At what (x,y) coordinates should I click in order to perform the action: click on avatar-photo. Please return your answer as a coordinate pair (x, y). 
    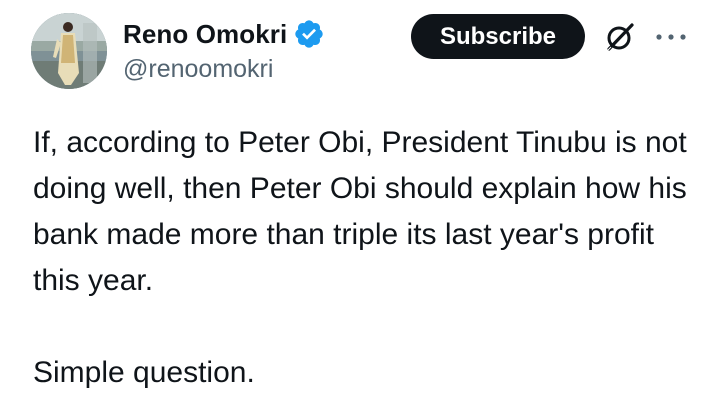
    Looking at the image, I should click on (69, 51).